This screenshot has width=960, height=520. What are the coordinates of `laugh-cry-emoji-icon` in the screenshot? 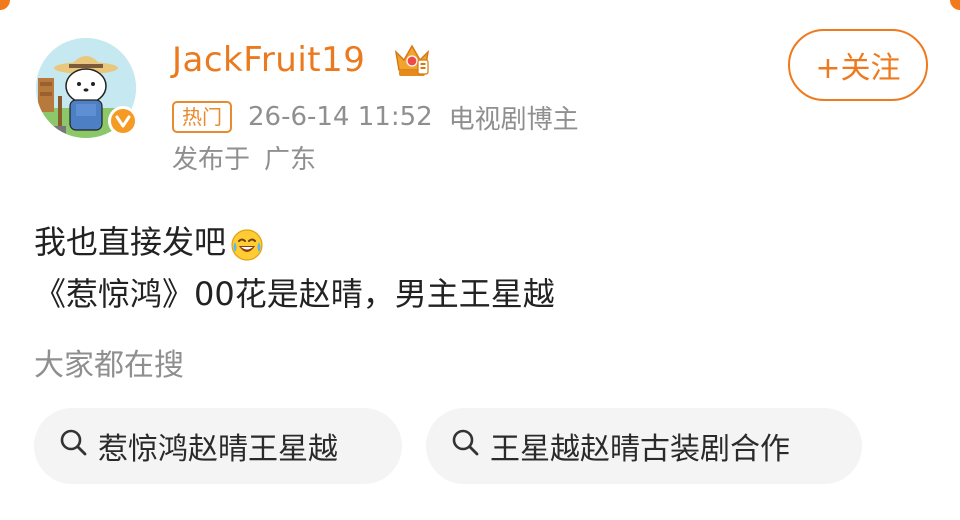 It's located at (247, 243).